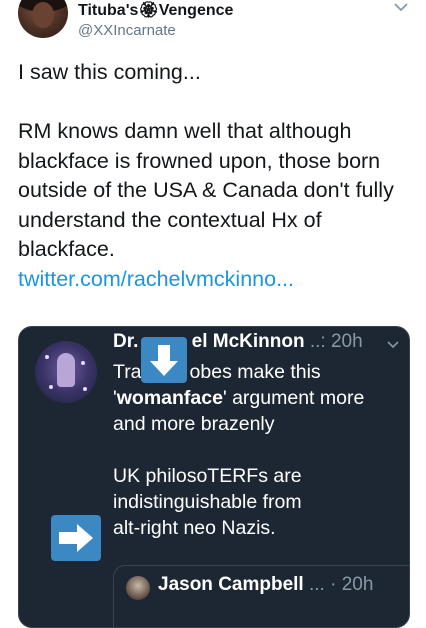 The width and height of the screenshot is (426, 628). I want to click on quoted-line2-rest: ' argument more, so click(293, 398).